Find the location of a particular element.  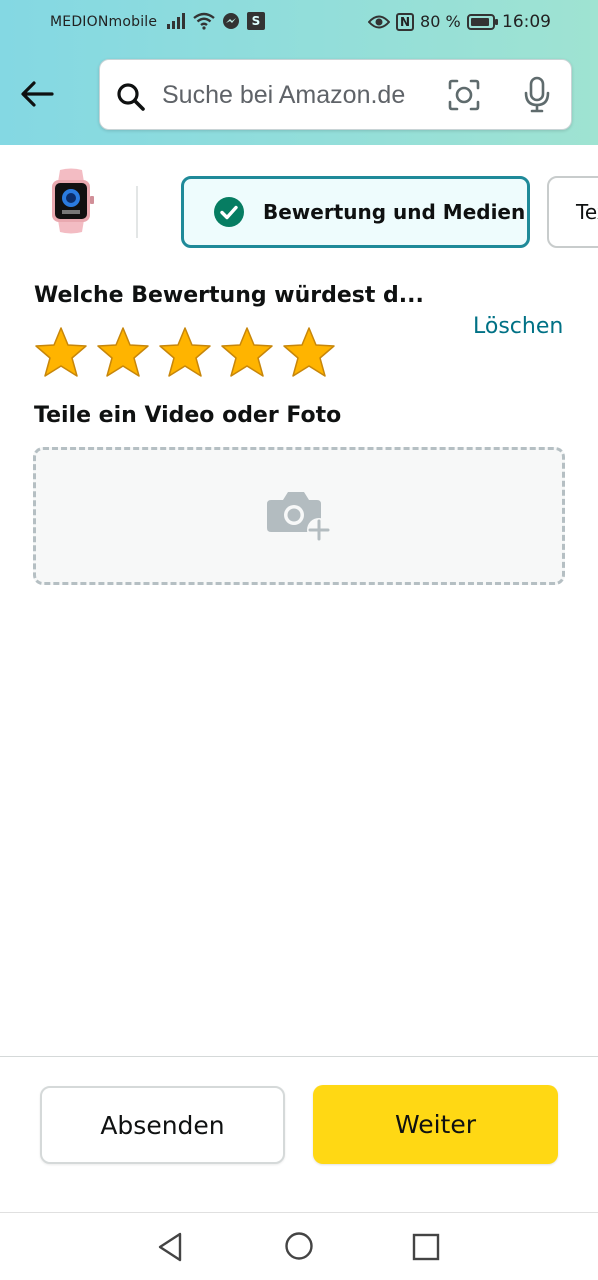

steps-divider is located at coordinates (137, 212).